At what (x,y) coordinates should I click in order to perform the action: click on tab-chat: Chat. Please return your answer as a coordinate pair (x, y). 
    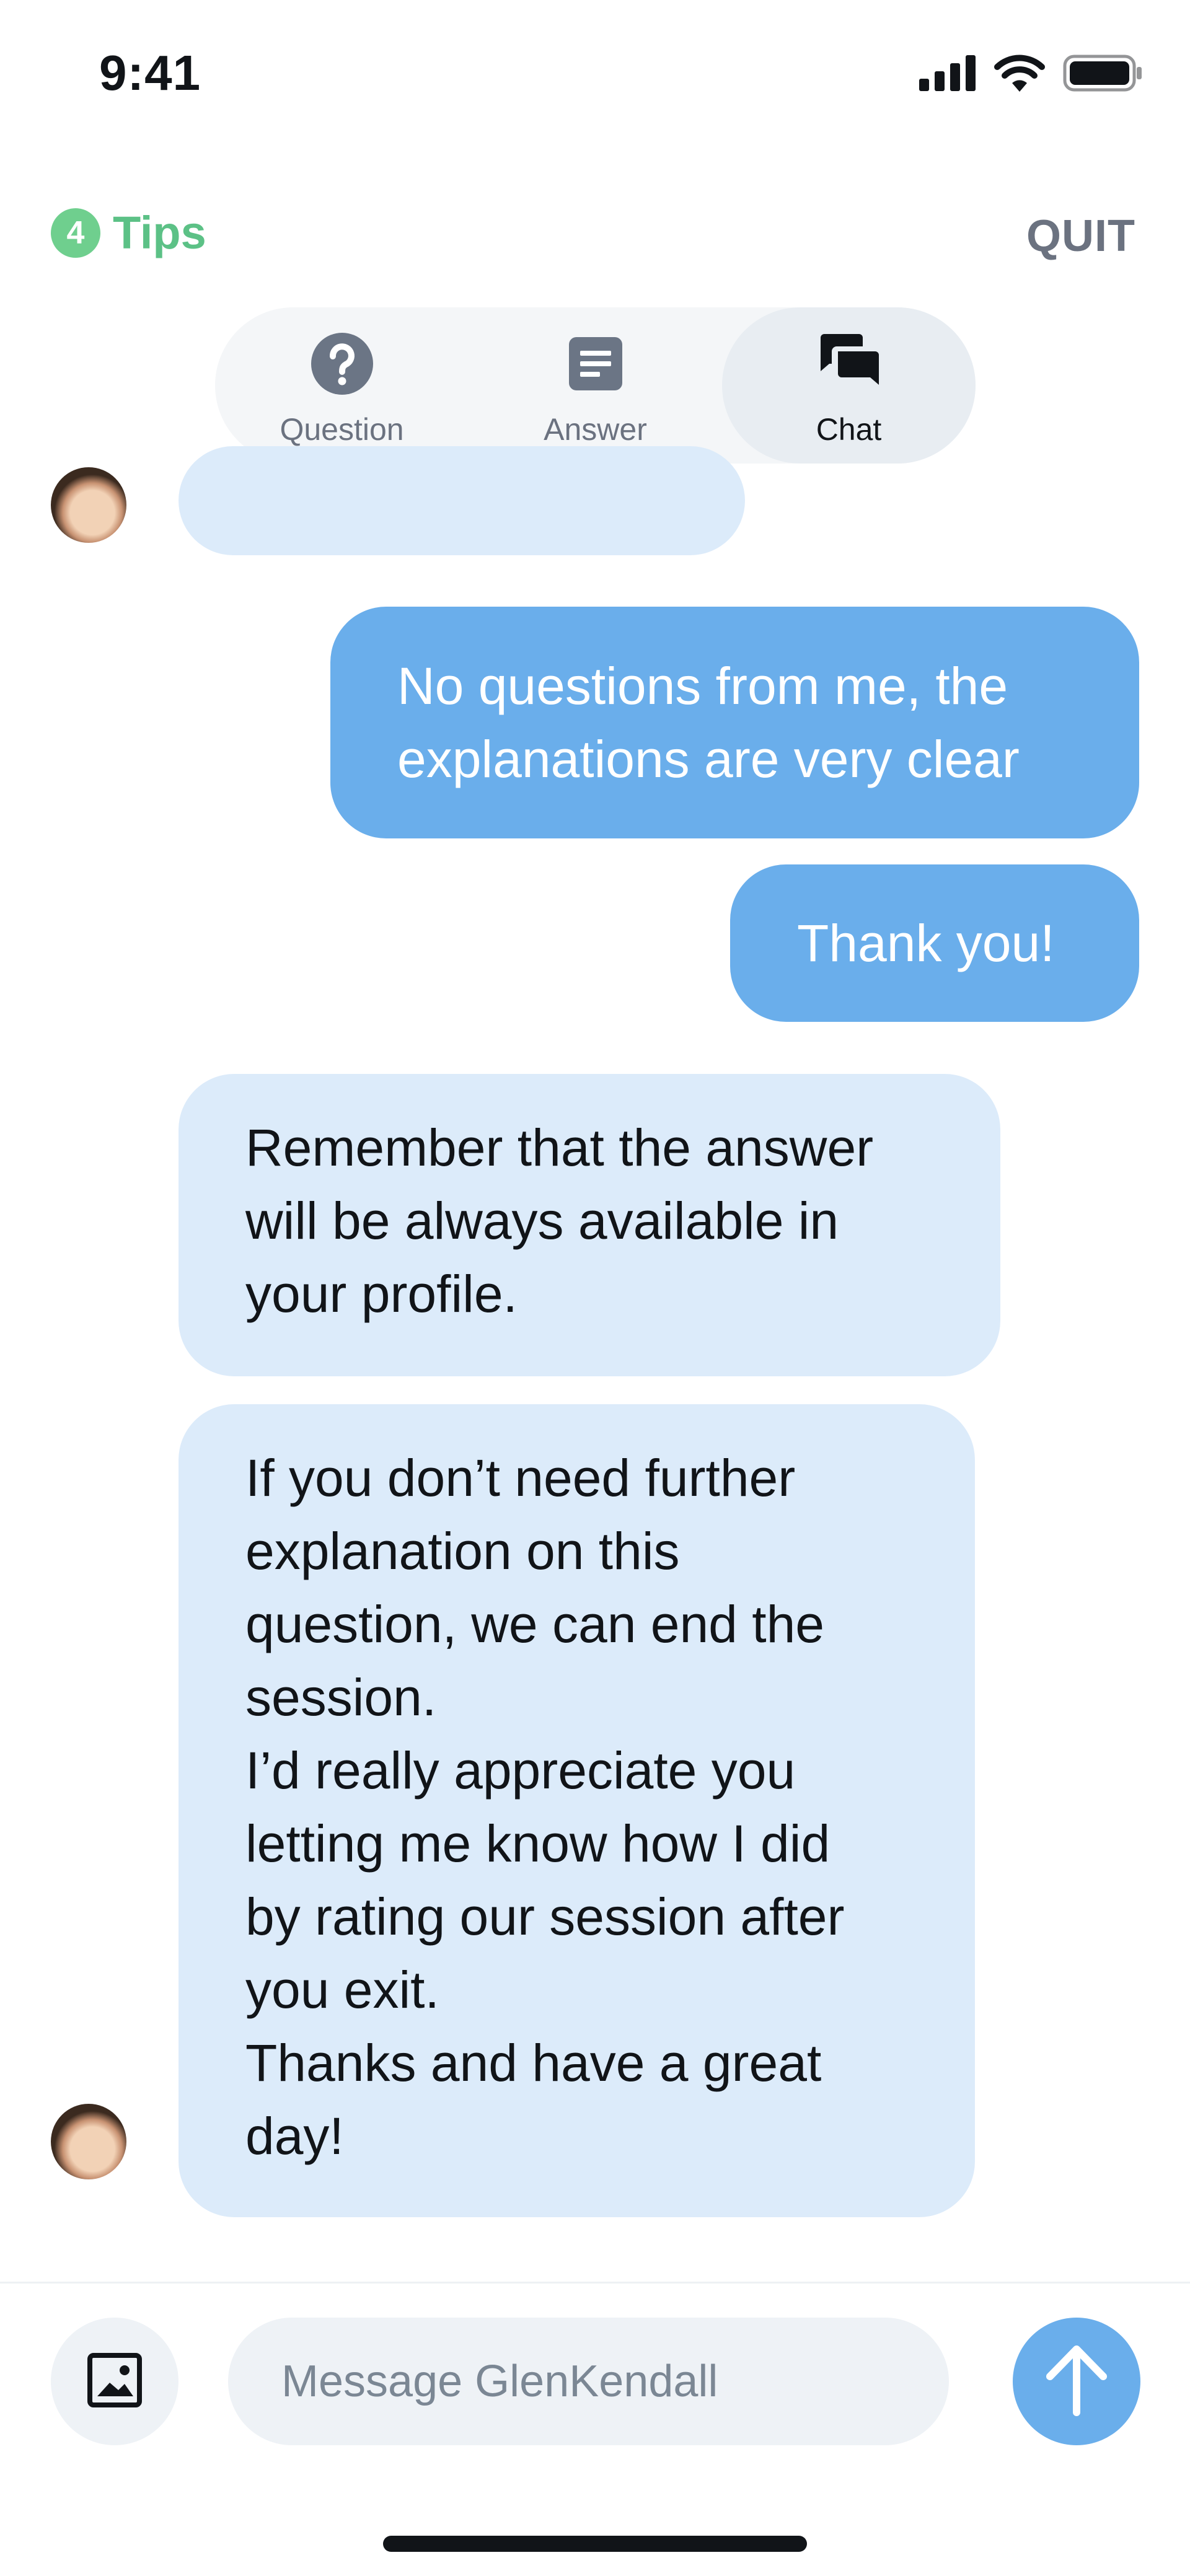
    Looking at the image, I should click on (849, 385).